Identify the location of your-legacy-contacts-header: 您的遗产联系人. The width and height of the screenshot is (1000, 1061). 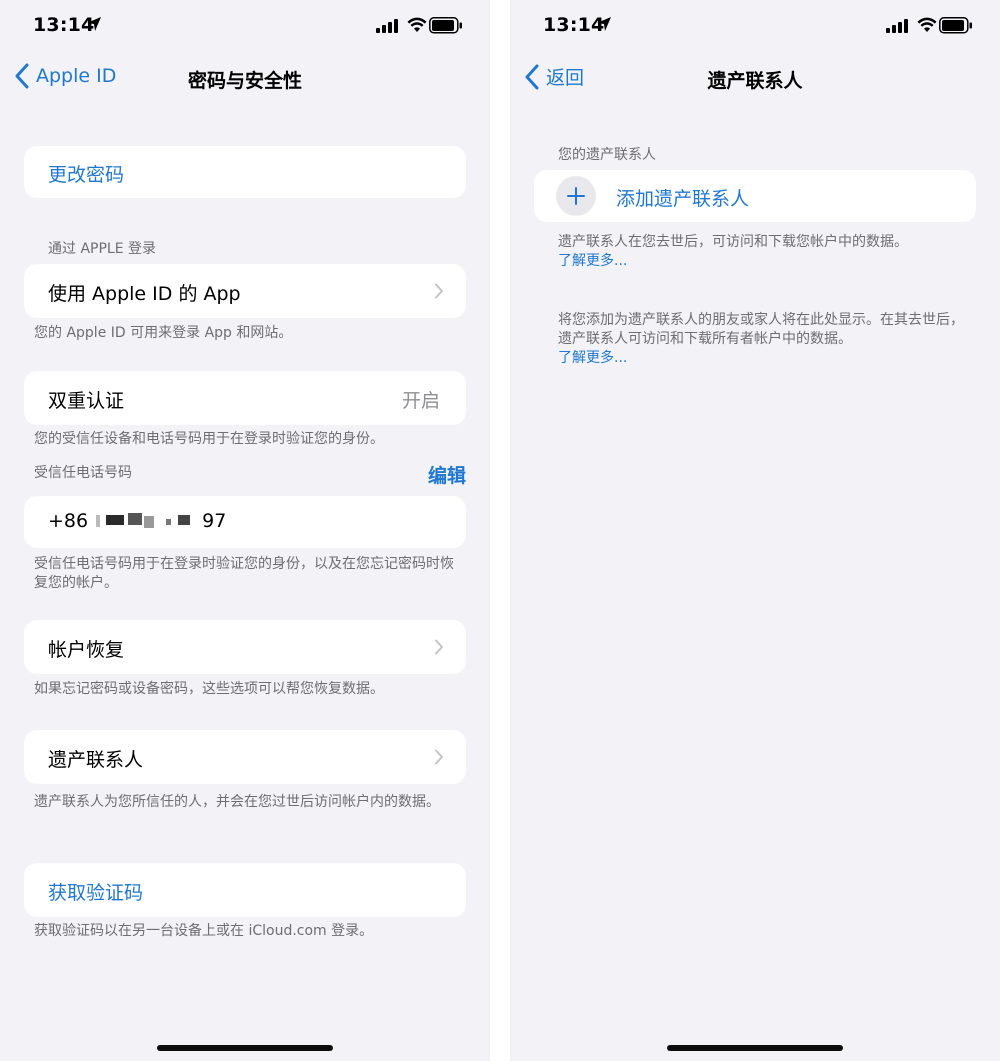
(607, 155).